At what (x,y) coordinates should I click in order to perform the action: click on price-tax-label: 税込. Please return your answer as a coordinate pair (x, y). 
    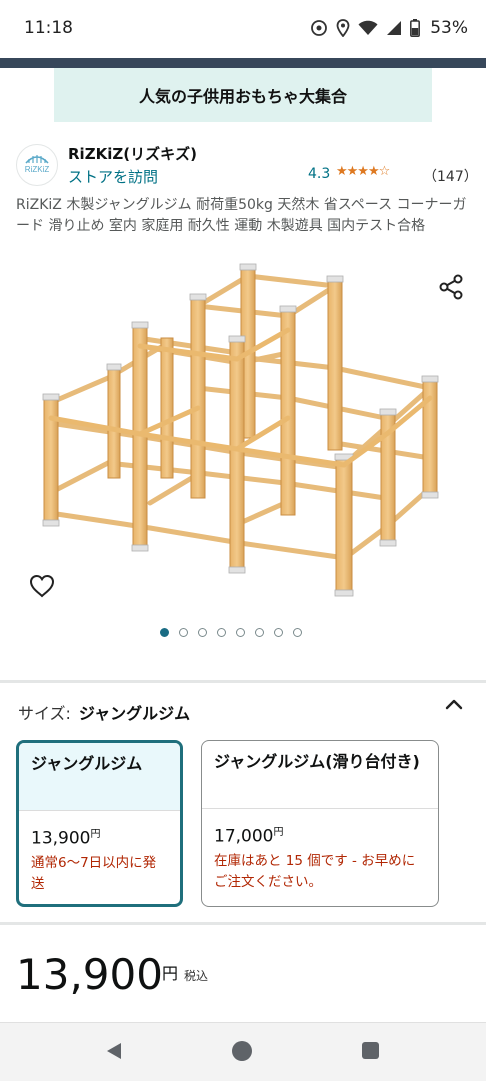
    Looking at the image, I should click on (196, 976).